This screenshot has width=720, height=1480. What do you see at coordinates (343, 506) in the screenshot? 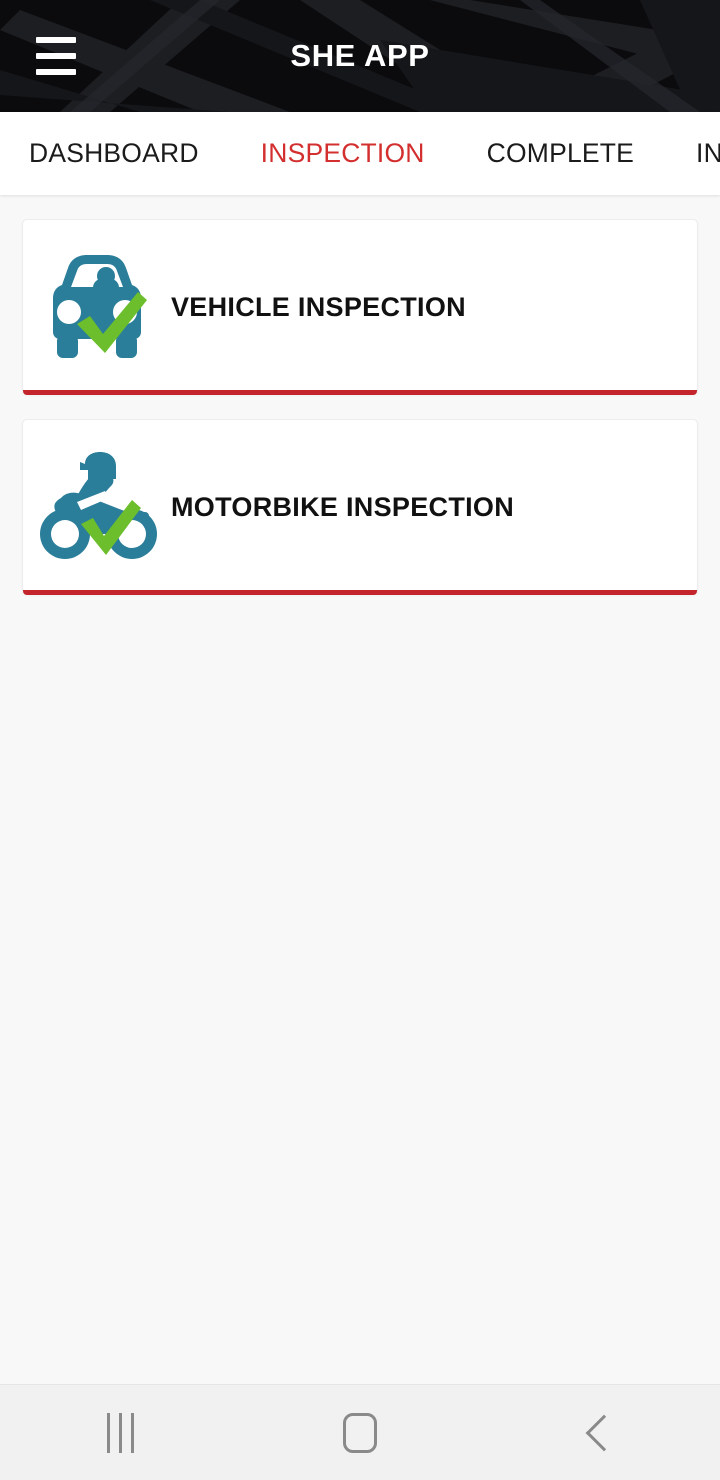
I see `card-label: MOTORBIKE INSPECTION` at bounding box center [343, 506].